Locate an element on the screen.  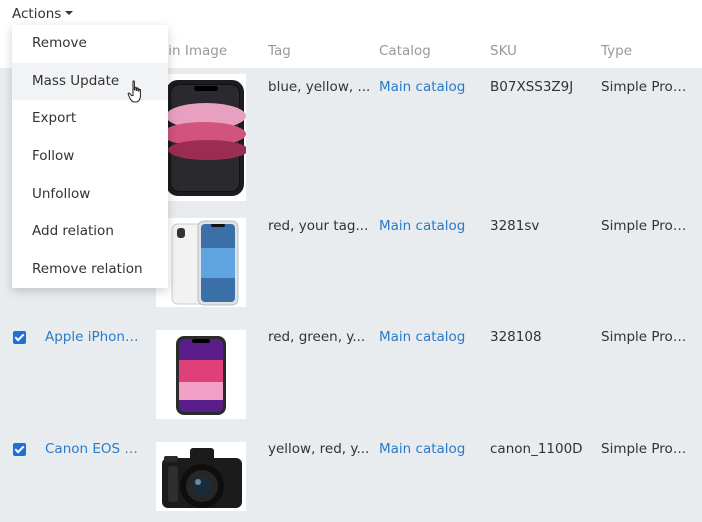
actions-button: Actions is located at coordinates (43, 14).